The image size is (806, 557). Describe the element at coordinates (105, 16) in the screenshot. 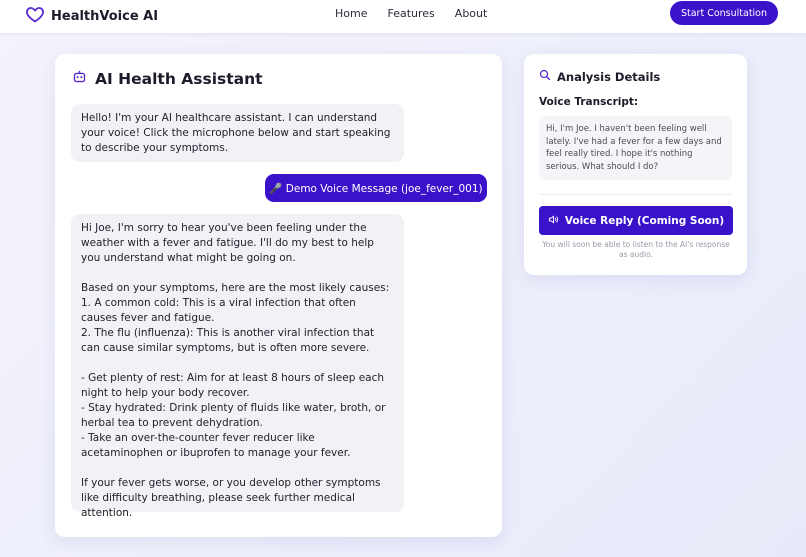

I see `brand-name: HealthVoice AI` at that location.